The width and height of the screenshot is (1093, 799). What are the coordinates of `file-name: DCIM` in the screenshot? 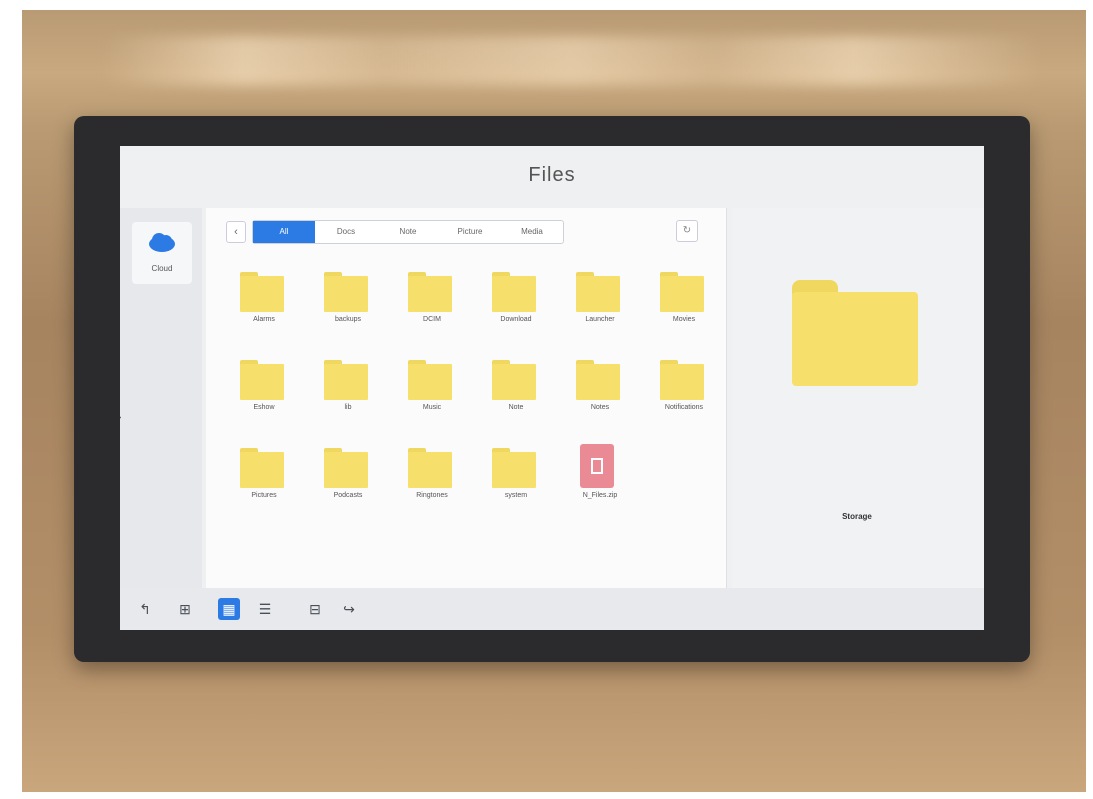 It's located at (432, 319).